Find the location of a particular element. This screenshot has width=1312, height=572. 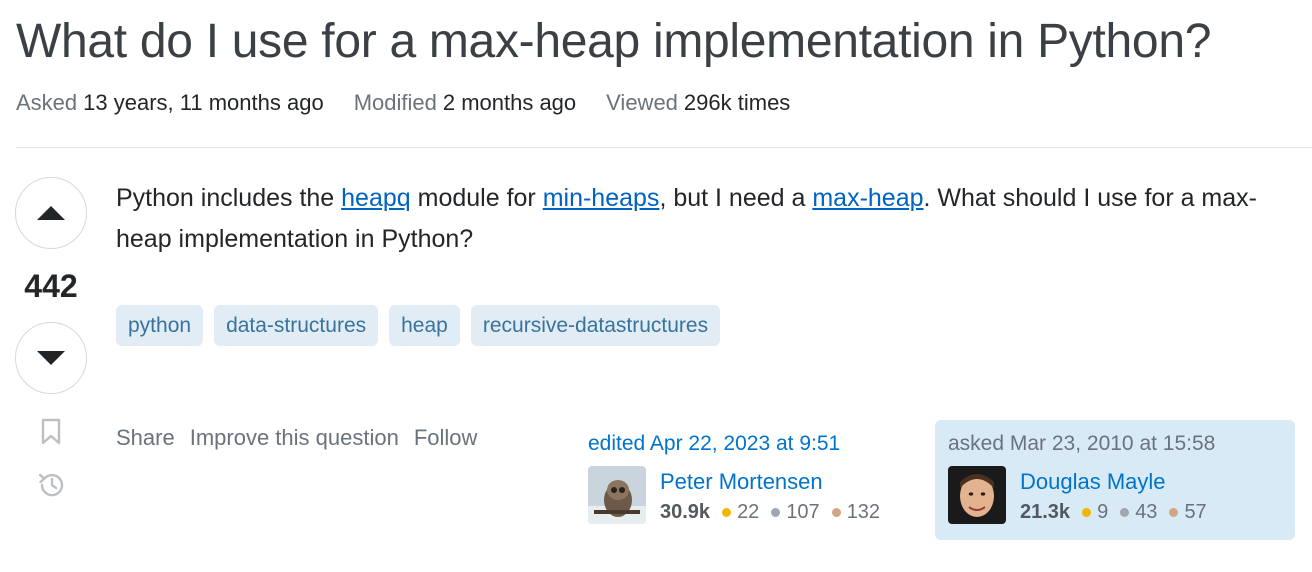

user-photo-avatar-image is located at coordinates (977, 495).